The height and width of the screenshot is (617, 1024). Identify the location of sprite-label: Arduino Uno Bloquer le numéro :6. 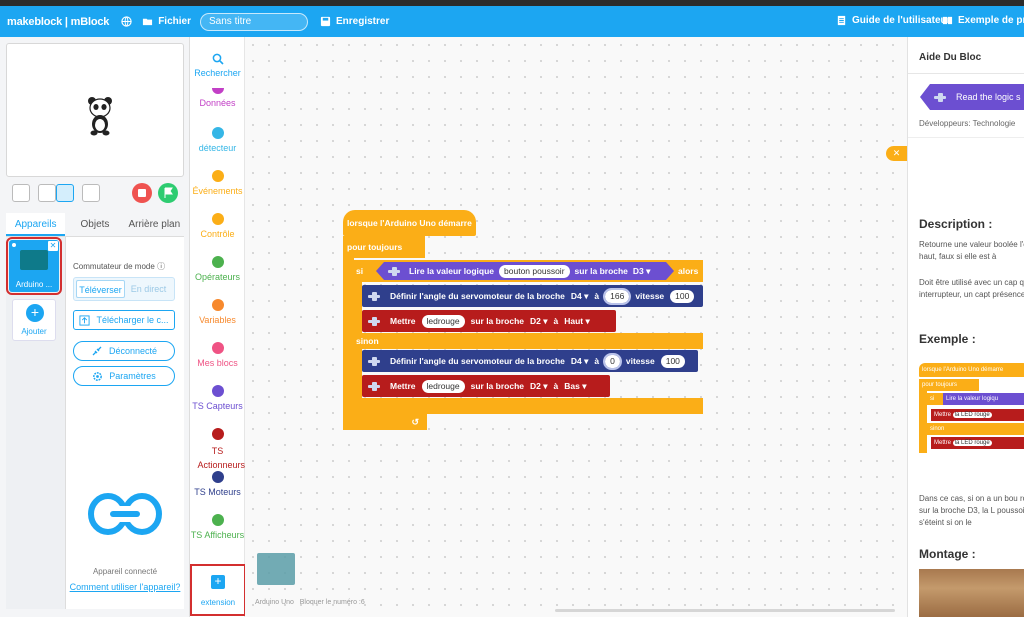
(310, 602).